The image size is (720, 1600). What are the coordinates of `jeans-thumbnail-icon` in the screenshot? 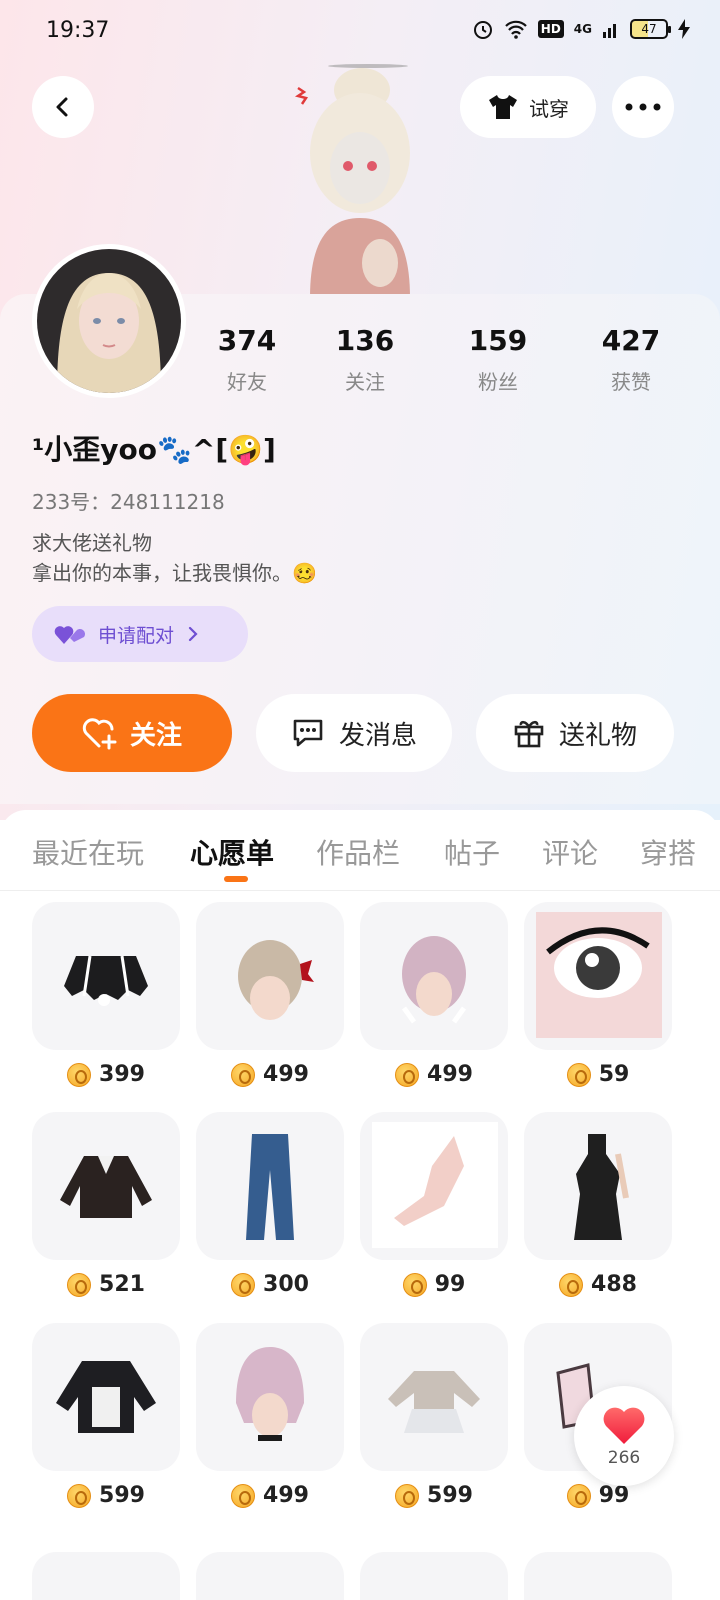 It's located at (270, 1187).